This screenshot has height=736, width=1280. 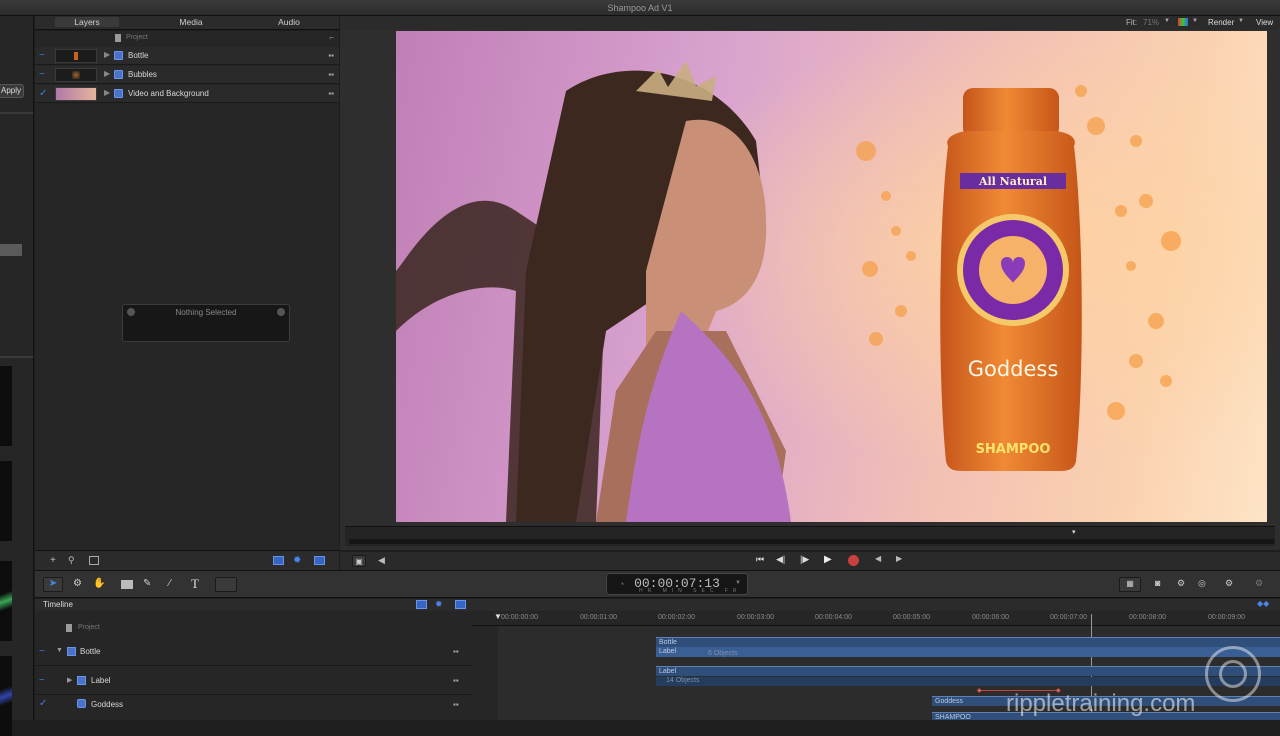 What do you see at coordinates (71, 560) in the screenshot?
I see `search-icon: ⚲` at bounding box center [71, 560].